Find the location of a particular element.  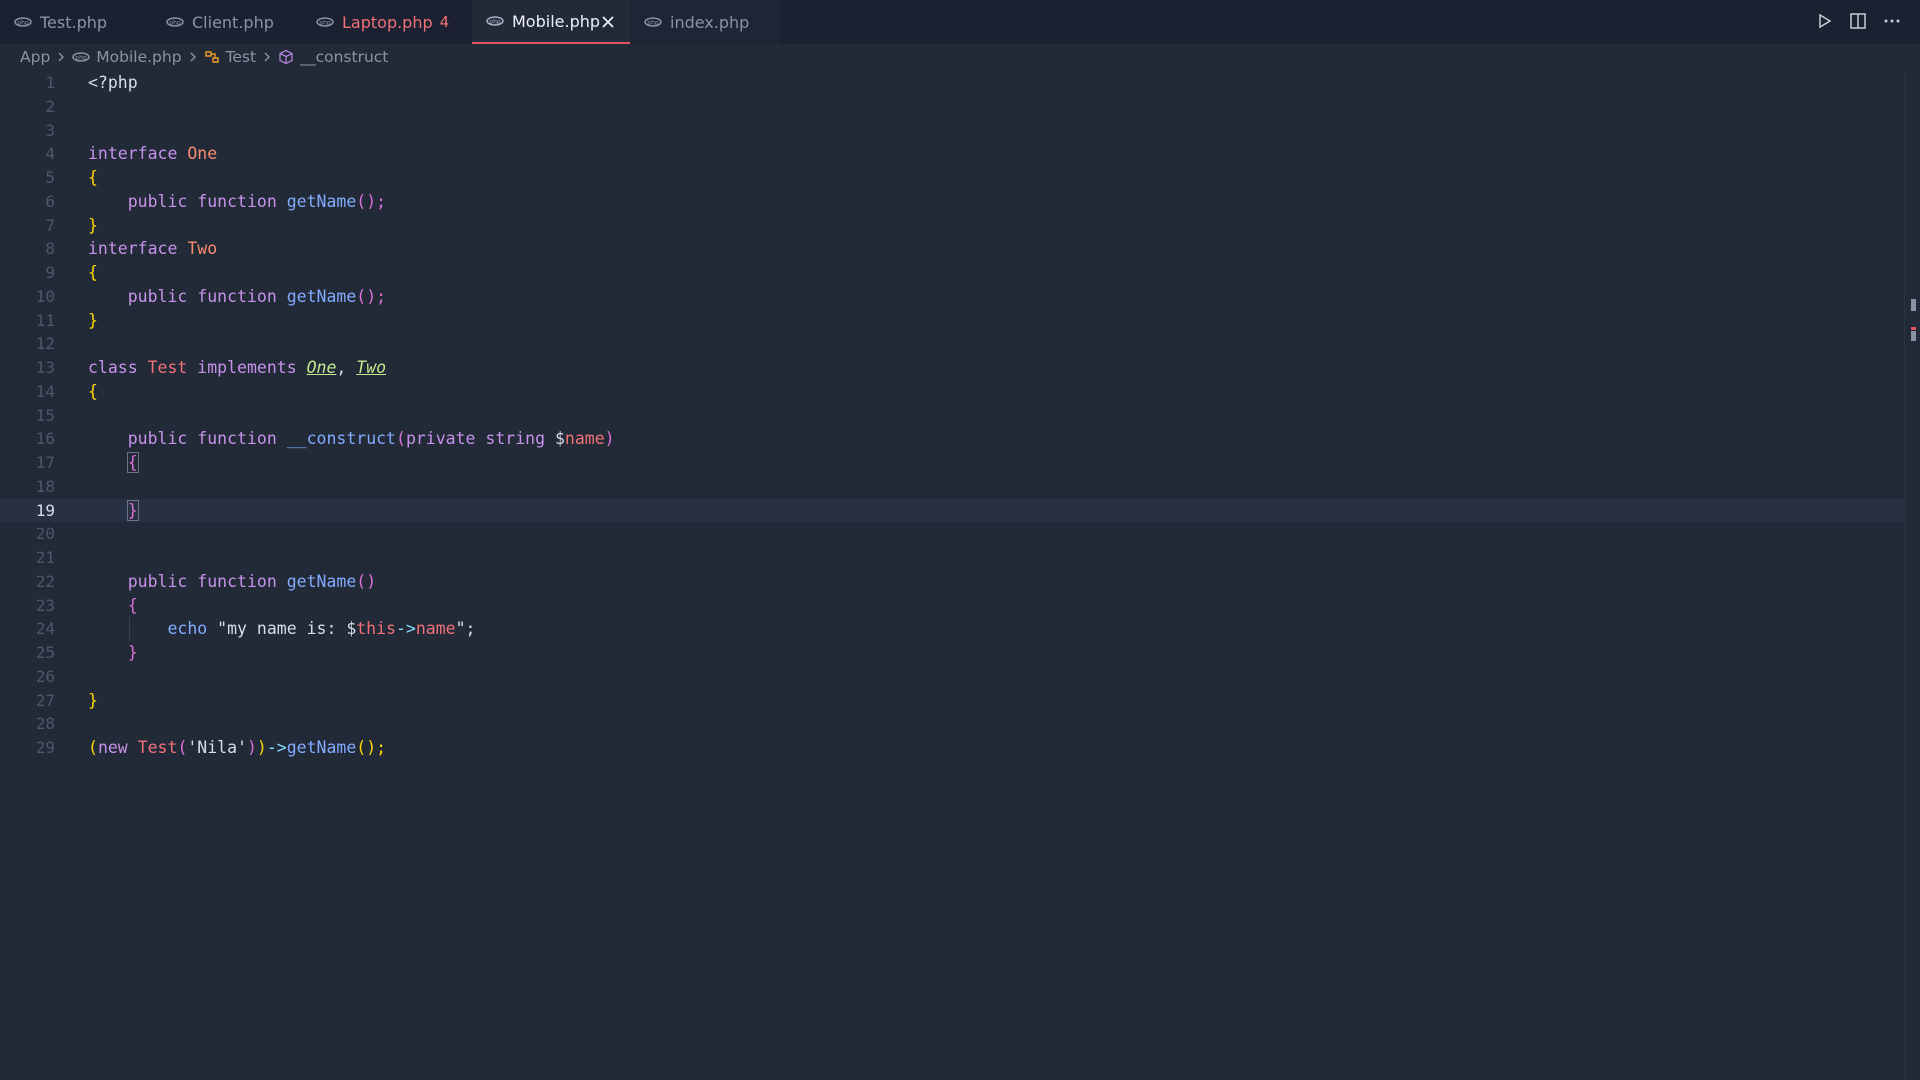

code-line: 7} is located at coordinates (952, 226).